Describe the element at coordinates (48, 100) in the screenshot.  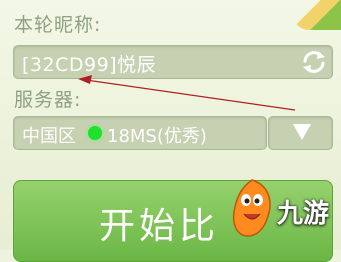
I see `server-label: 服务器:` at that location.